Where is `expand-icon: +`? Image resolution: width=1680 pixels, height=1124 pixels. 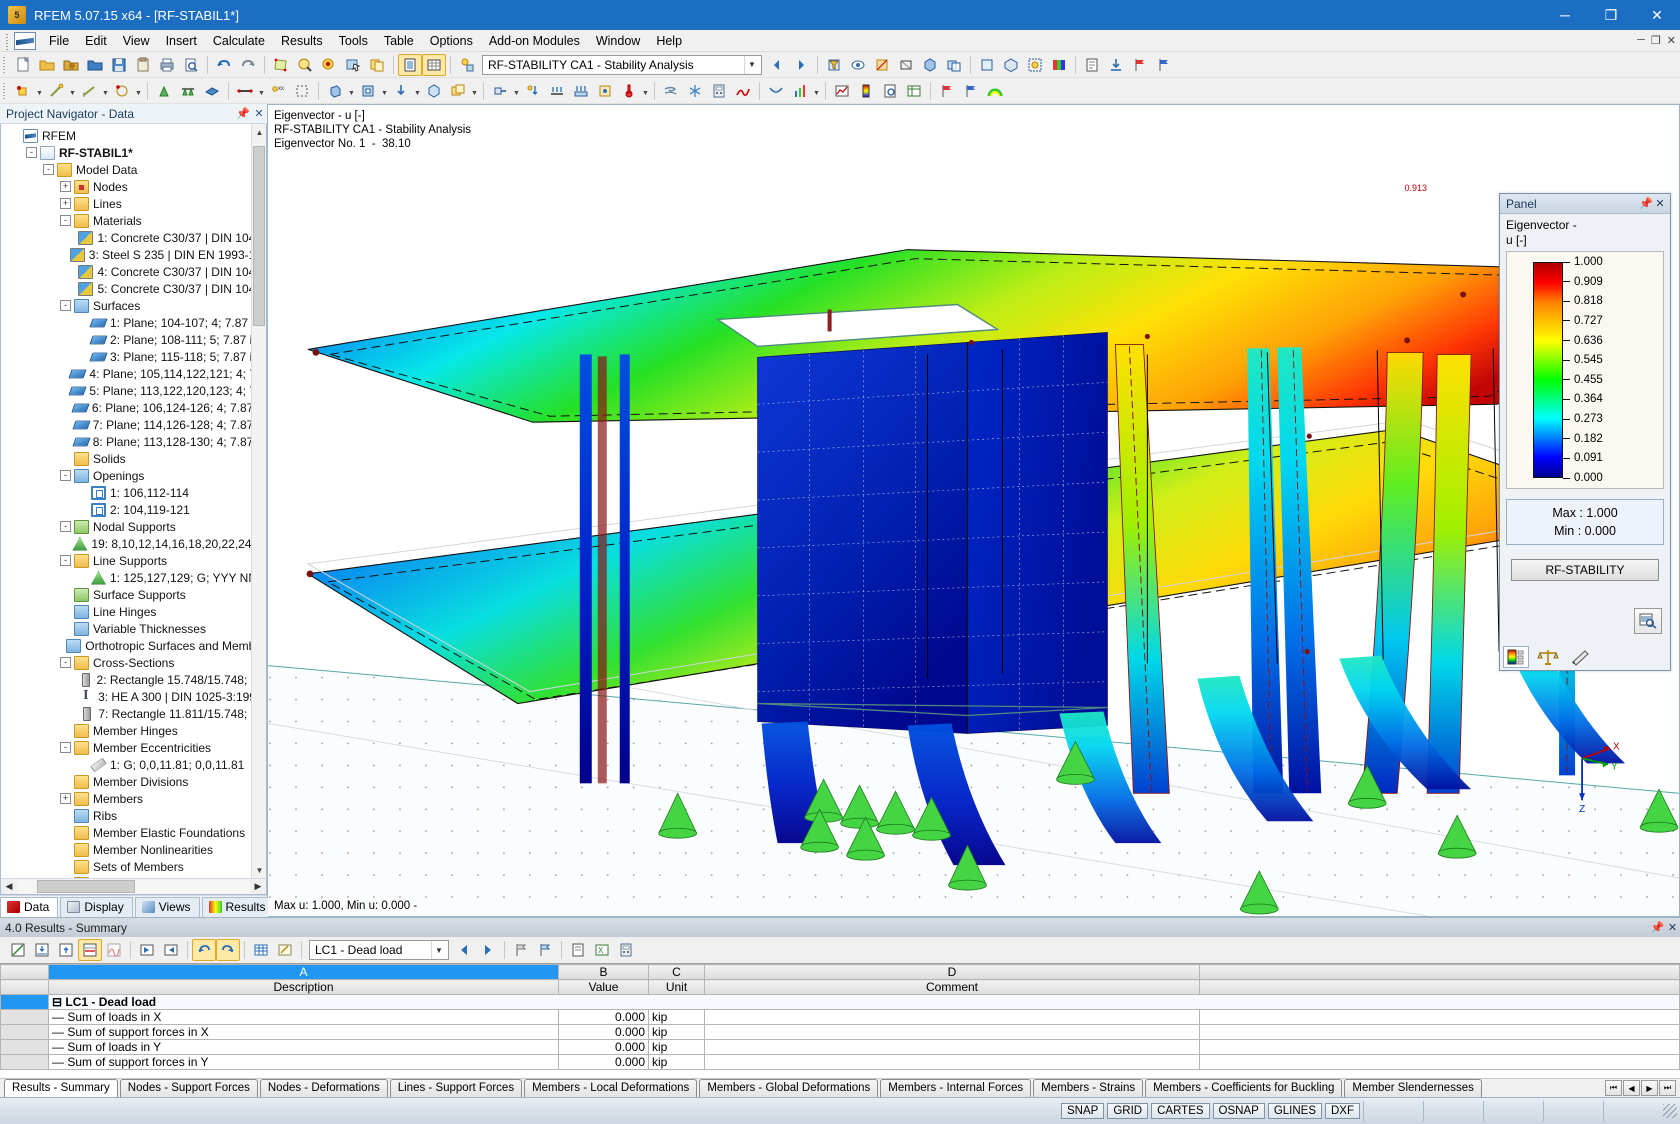
expand-icon: + is located at coordinates (65, 186).